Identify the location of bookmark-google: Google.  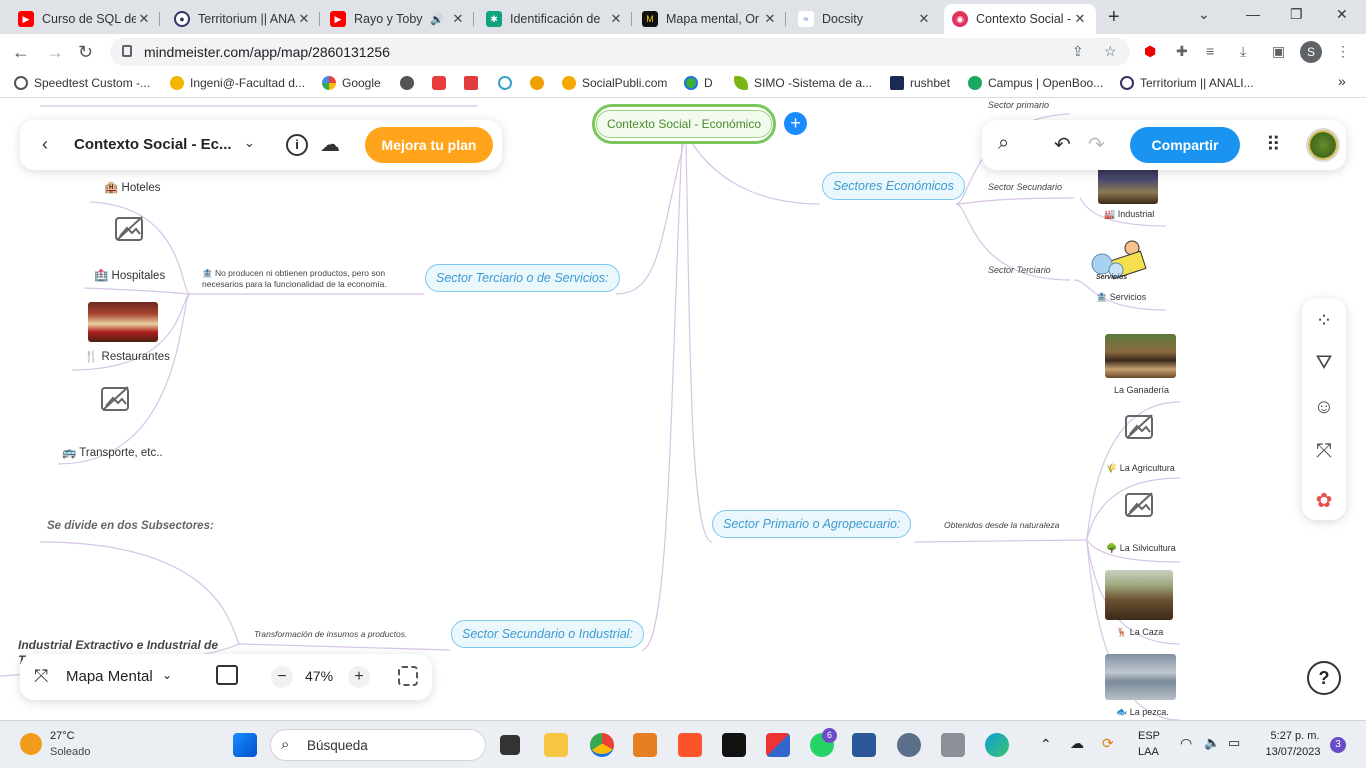
(351, 83).